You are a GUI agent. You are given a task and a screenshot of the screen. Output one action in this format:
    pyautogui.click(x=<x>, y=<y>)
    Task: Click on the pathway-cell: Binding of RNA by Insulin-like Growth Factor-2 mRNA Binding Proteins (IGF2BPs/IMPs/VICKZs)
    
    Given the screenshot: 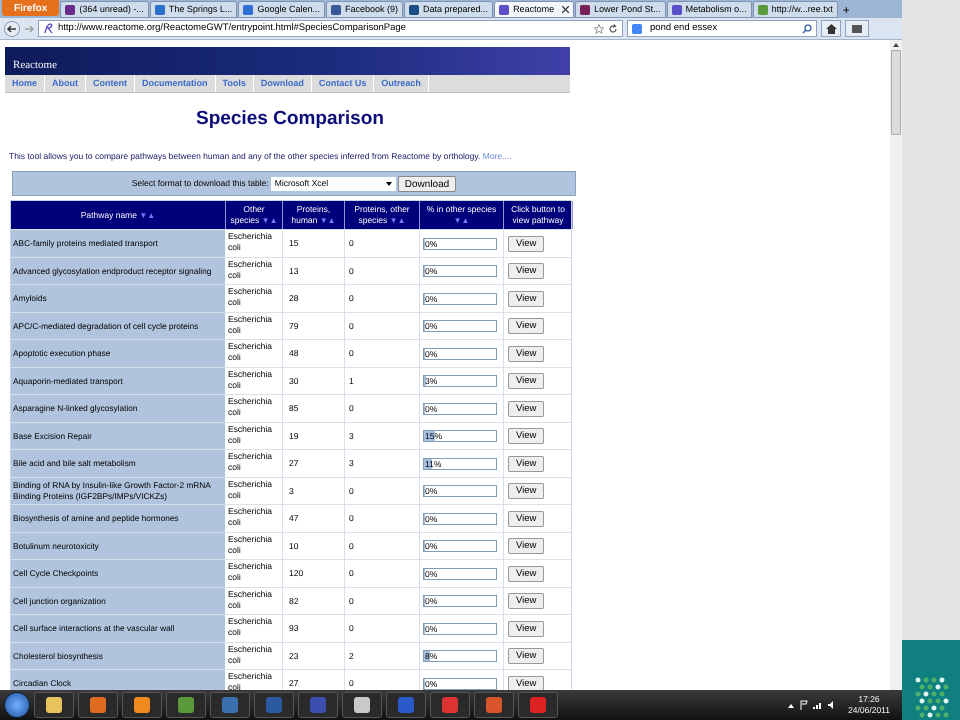 What is the action you would take?
    pyautogui.click(x=118, y=491)
    